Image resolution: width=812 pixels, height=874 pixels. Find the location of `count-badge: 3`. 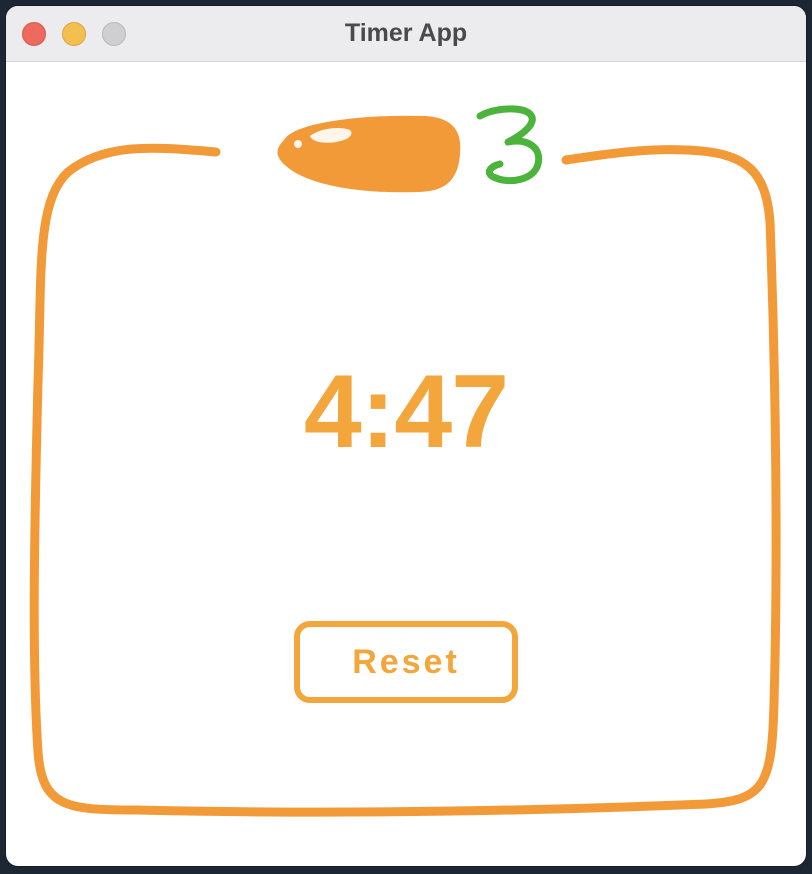

count-badge: 3 is located at coordinates (510, 149).